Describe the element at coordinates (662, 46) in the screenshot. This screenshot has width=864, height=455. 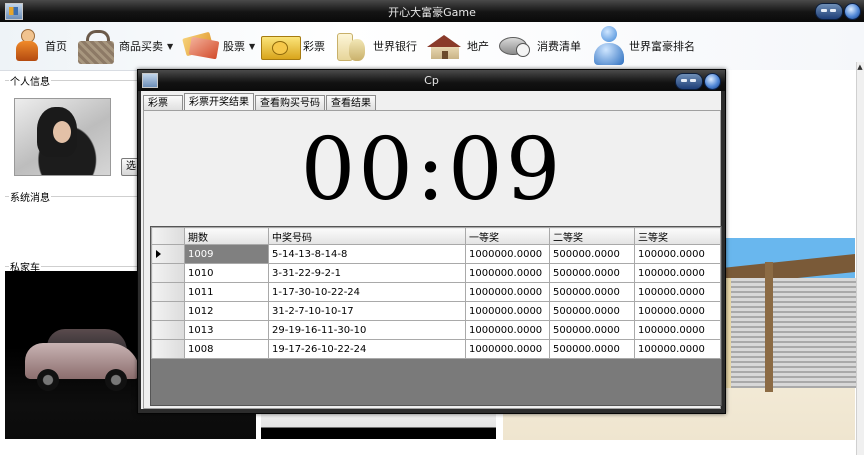
I see `toolbar-ranking-label: 世界富豪排名` at that location.